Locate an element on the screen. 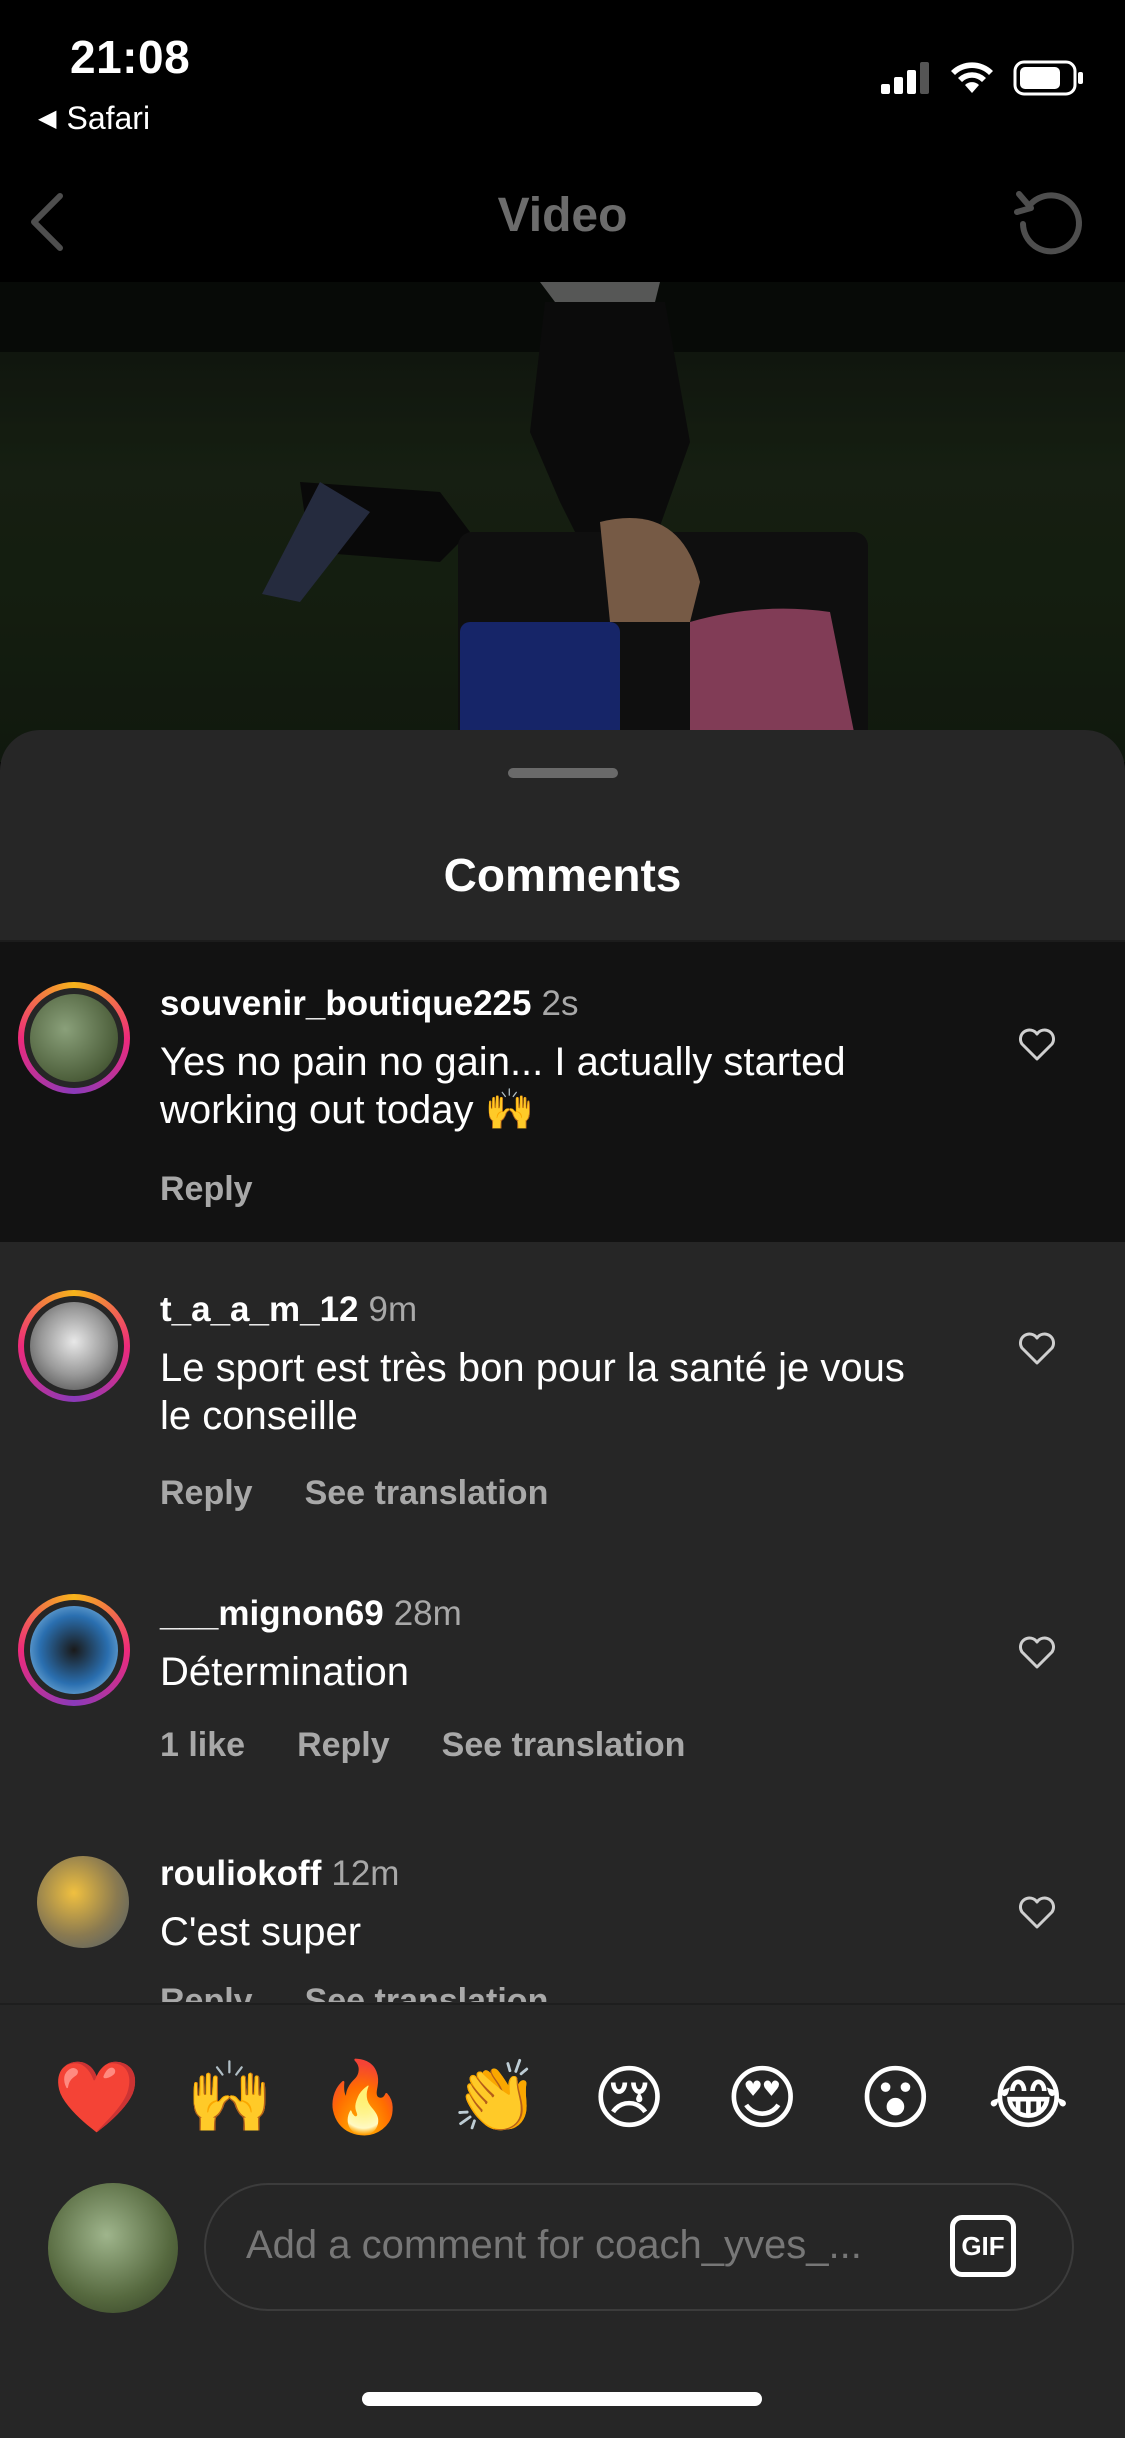 This screenshot has width=1125, height=2438. comment-input: Add a comment for coach_yves_... GIF is located at coordinates (639, 2247).